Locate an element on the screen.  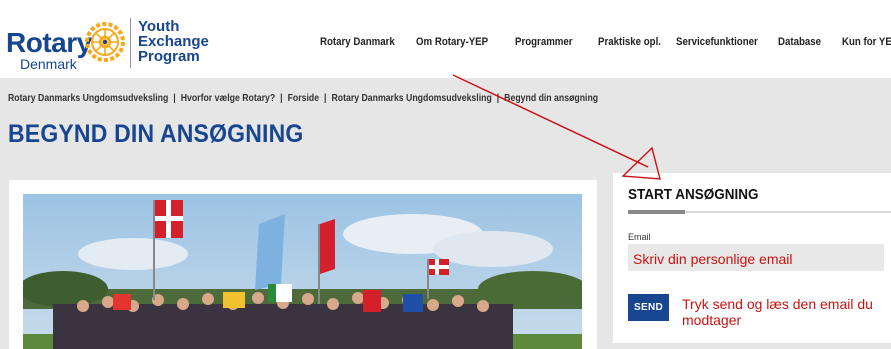
logo-program-text: Youth Exchange Program is located at coordinates (173, 41).